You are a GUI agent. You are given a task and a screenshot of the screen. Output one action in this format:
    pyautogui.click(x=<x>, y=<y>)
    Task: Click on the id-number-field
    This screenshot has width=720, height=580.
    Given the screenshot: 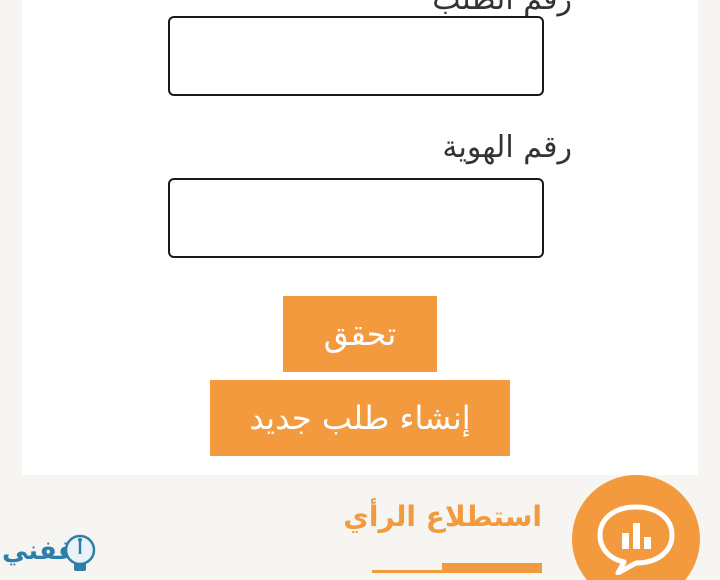 What is the action you would take?
    pyautogui.click(x=356, y=218)
    